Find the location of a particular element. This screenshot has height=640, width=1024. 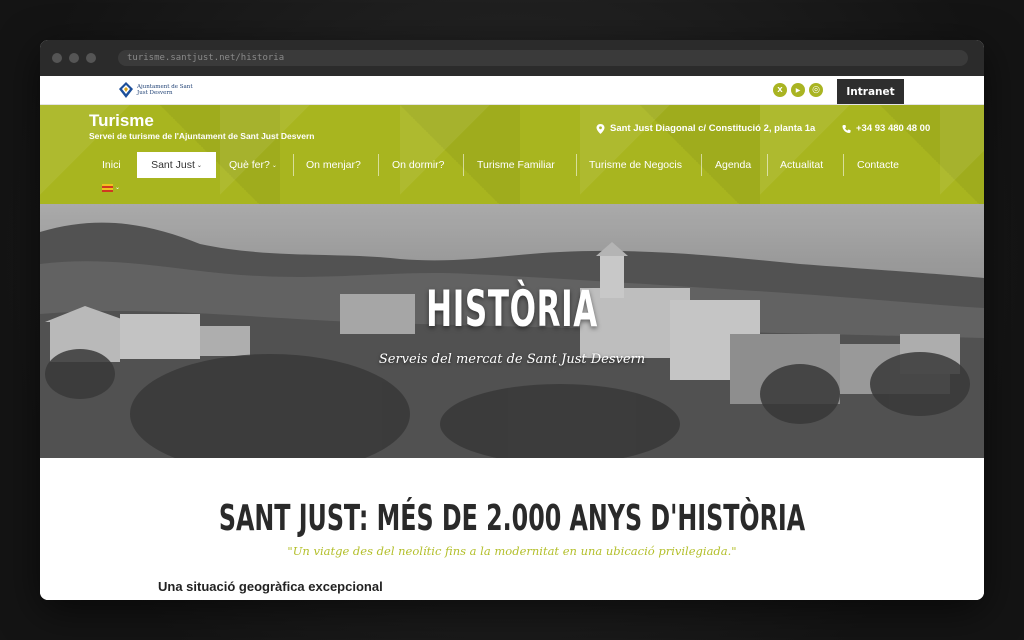

browser-chrome: turisme.santjust.net/historia is located at coordinates (512, 58).